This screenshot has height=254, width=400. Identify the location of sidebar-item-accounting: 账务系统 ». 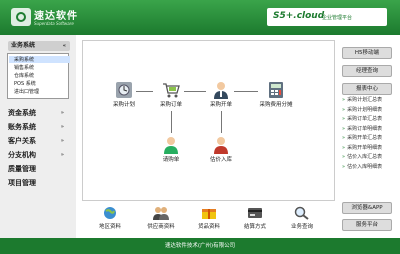
(39, 127).